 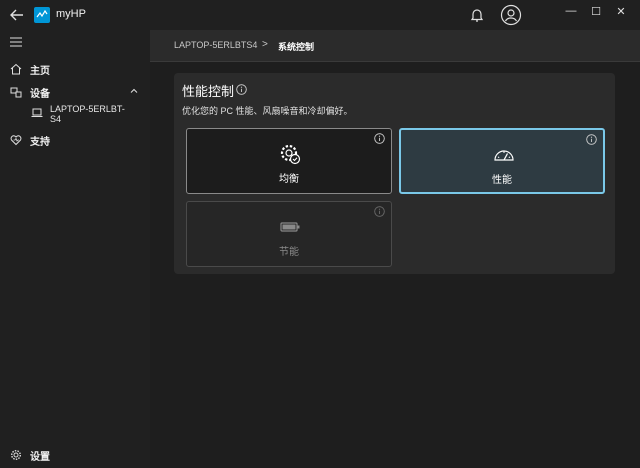 I want to click on sidebar-item-settings: 设置, so click(x=75, y=455).